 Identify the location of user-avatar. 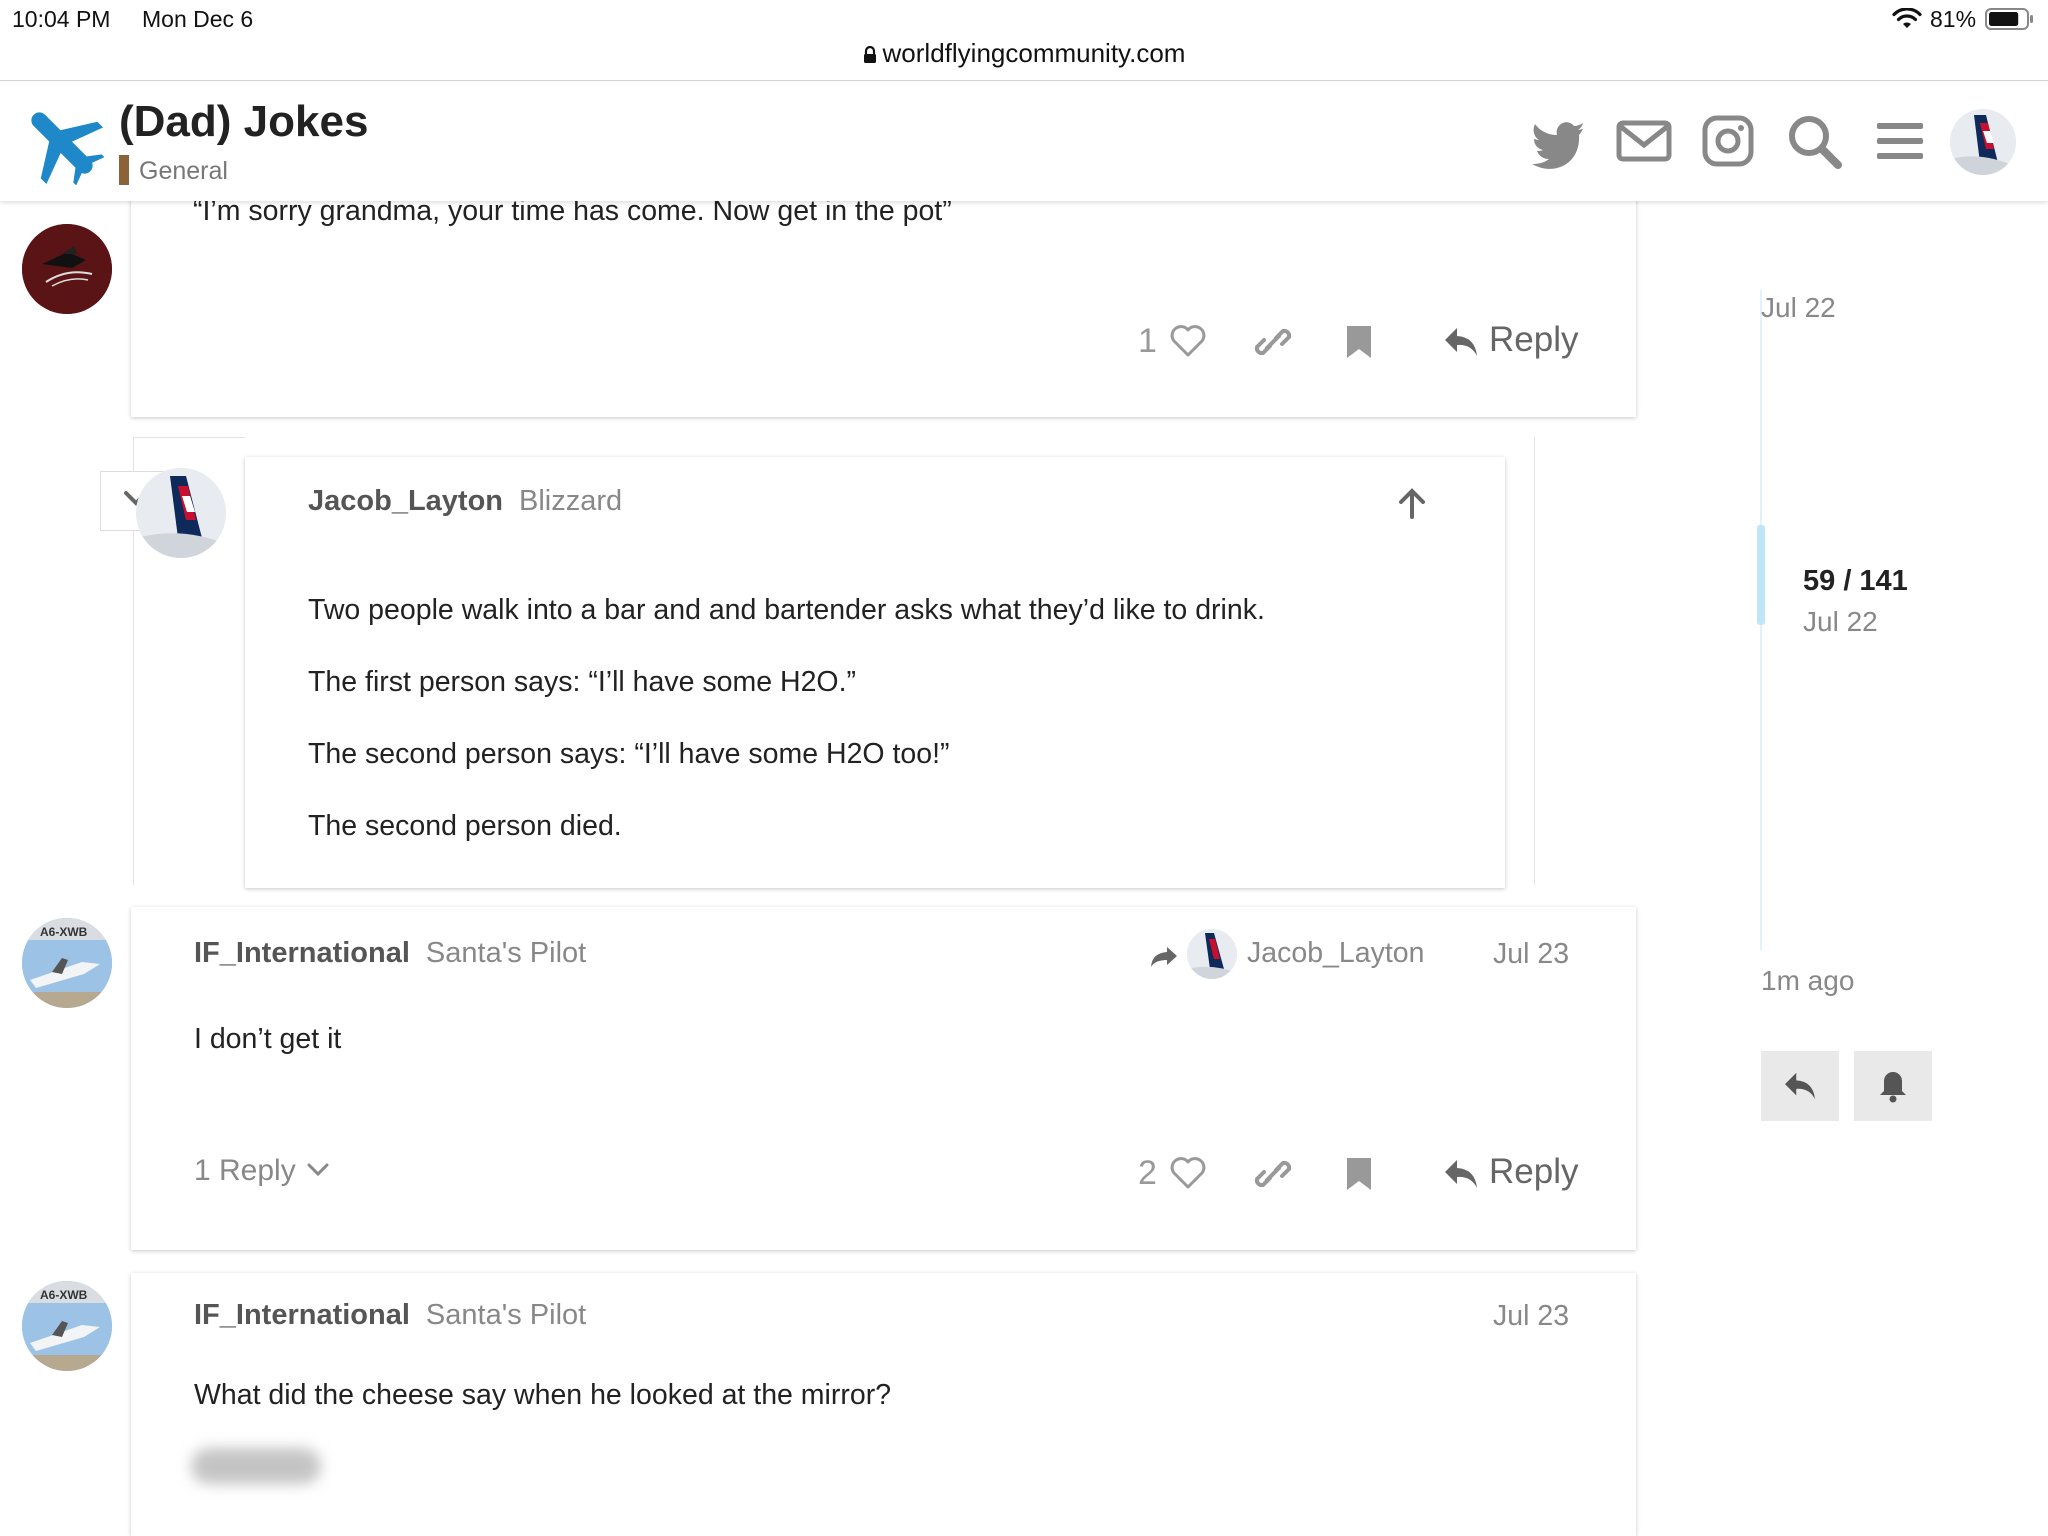
(1983, 142).